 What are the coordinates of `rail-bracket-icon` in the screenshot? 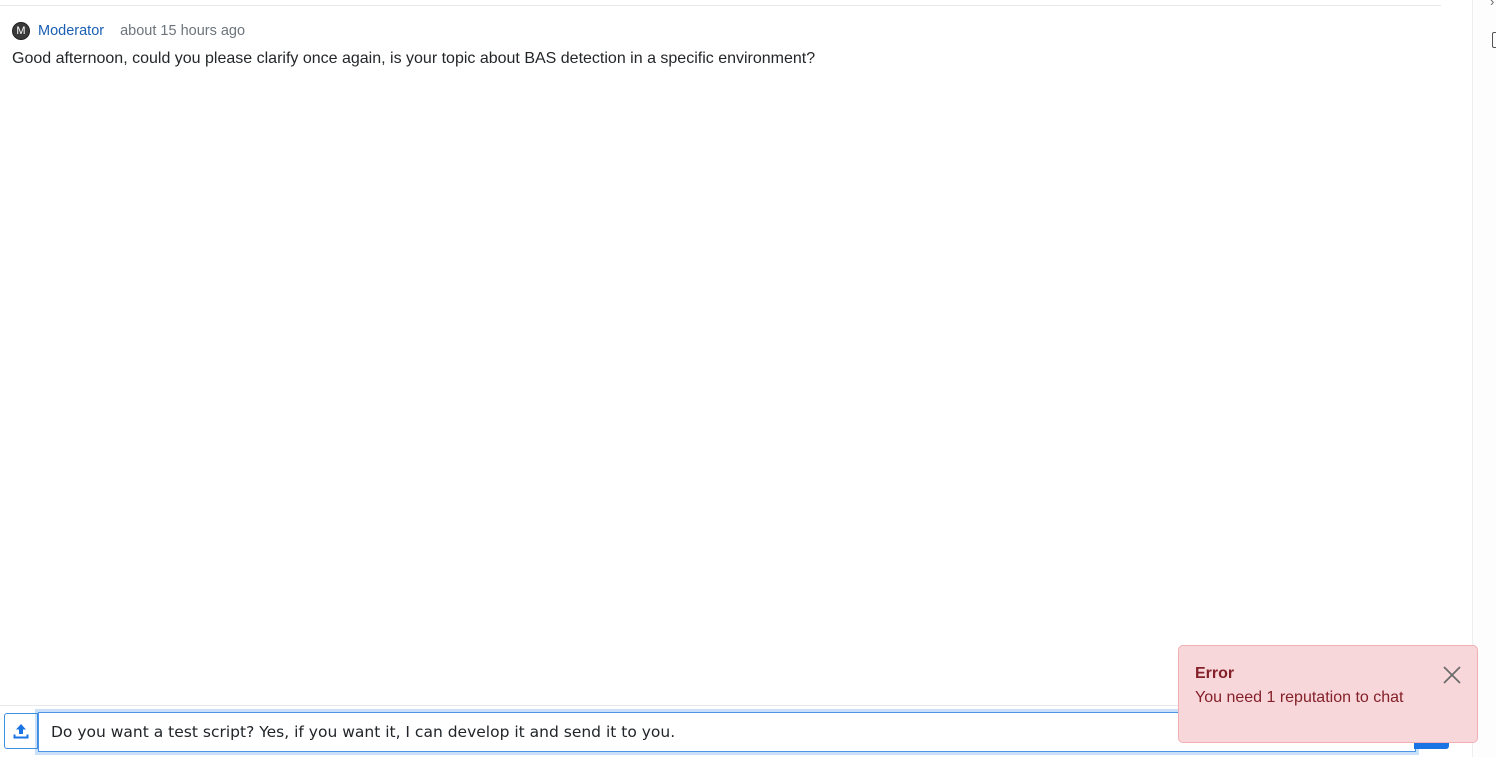 It's located at (1494, 40).